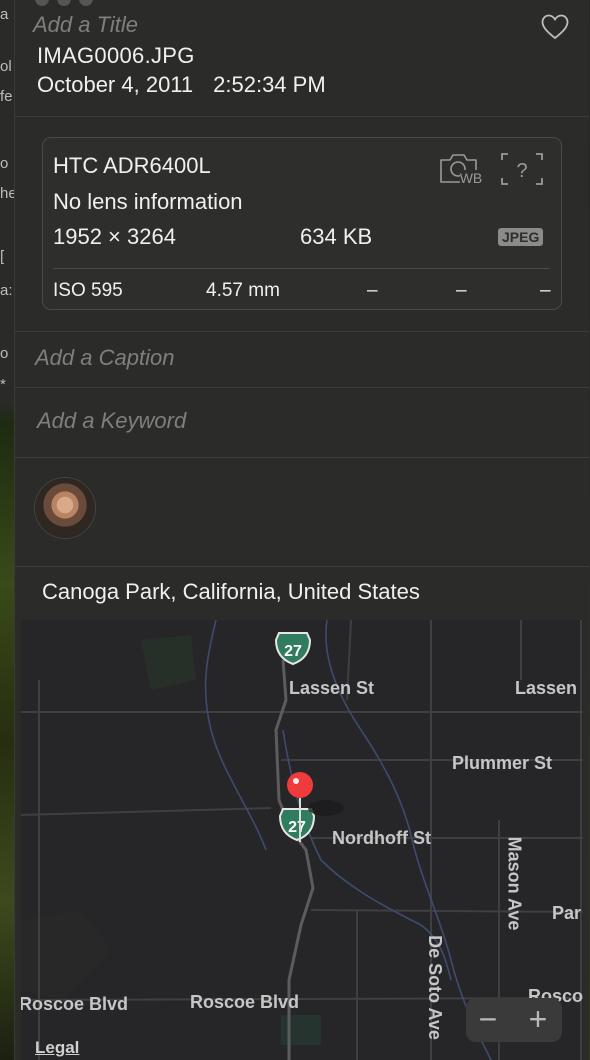  I want to click on exposure-value: –, so click(372, 290).